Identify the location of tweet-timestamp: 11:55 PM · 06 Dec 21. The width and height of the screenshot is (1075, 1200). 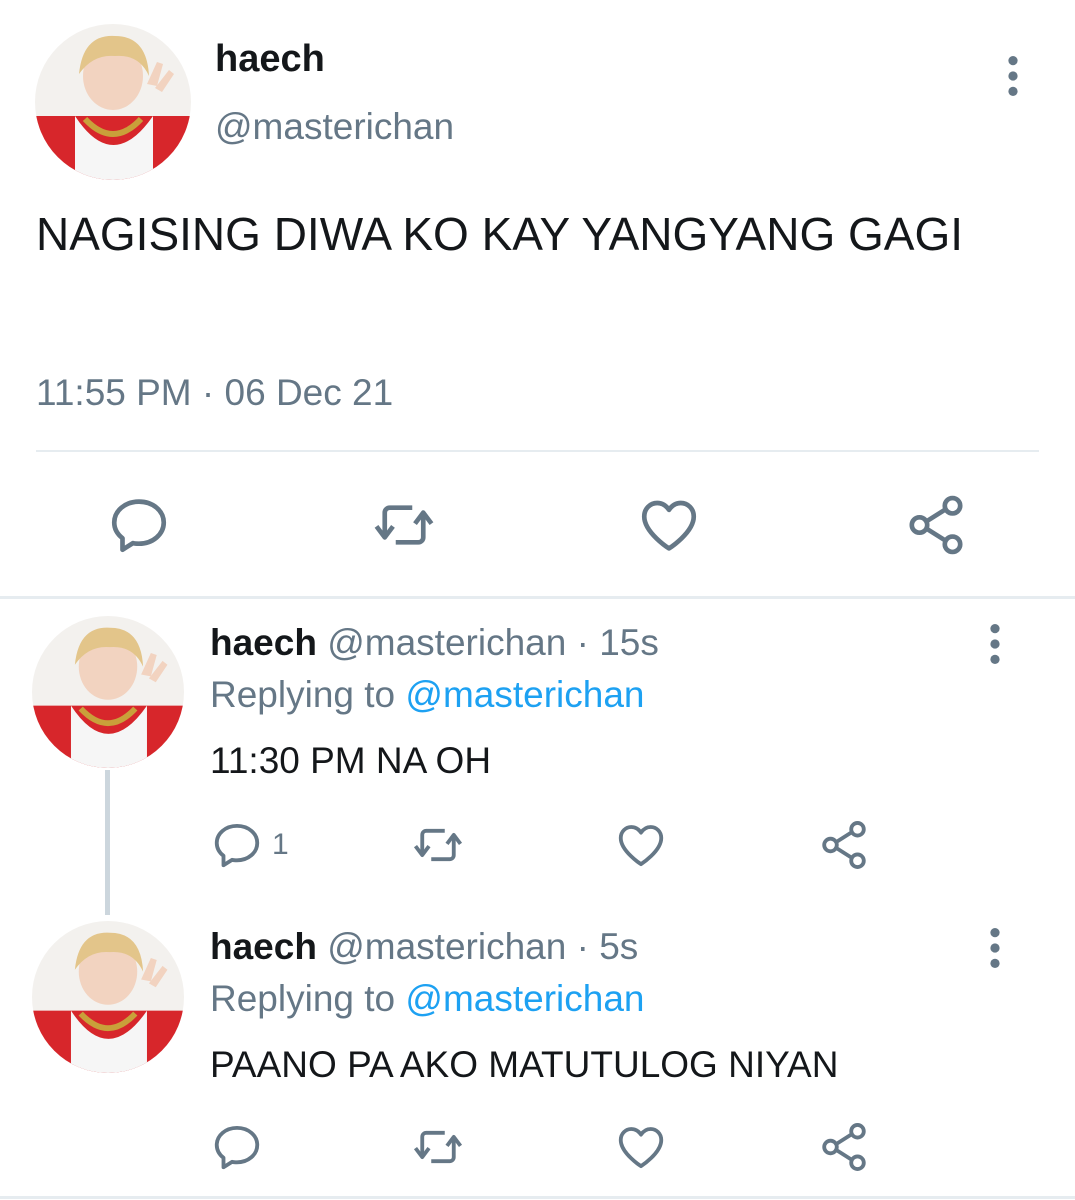
(215, 392).